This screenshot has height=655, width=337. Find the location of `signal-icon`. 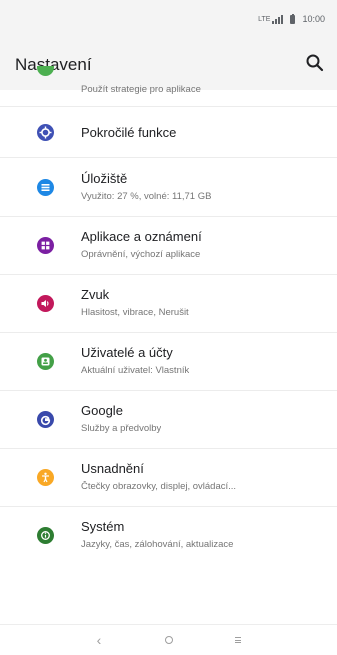

signal-icon is located at coordinates (278, 19).